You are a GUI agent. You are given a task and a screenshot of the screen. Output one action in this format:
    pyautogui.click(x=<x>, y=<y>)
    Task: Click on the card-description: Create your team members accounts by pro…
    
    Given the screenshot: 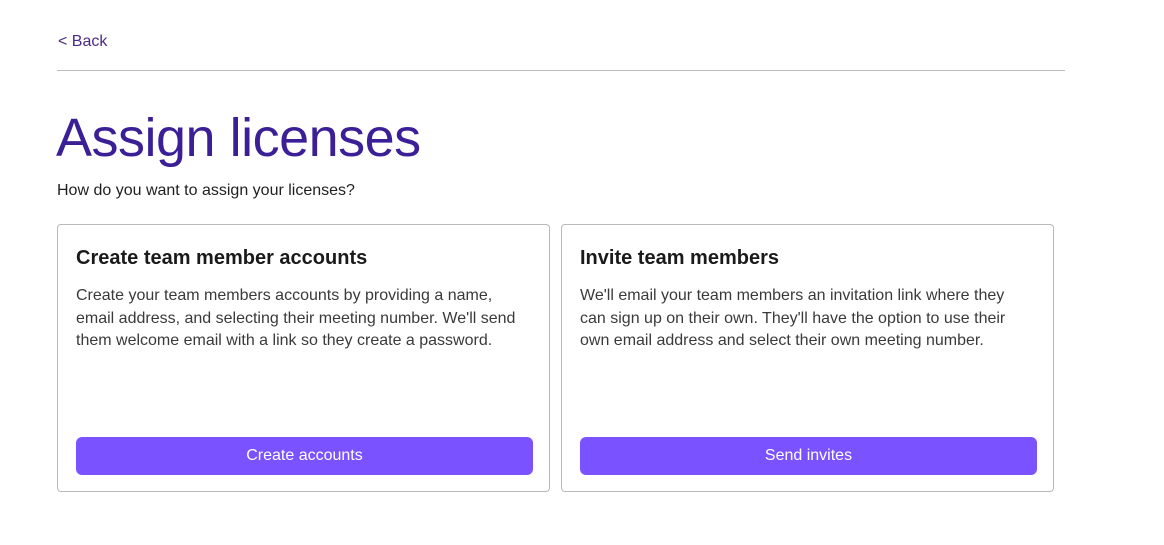 What is the action you would take?
    pyautogui.click(x=296, y=318)
    